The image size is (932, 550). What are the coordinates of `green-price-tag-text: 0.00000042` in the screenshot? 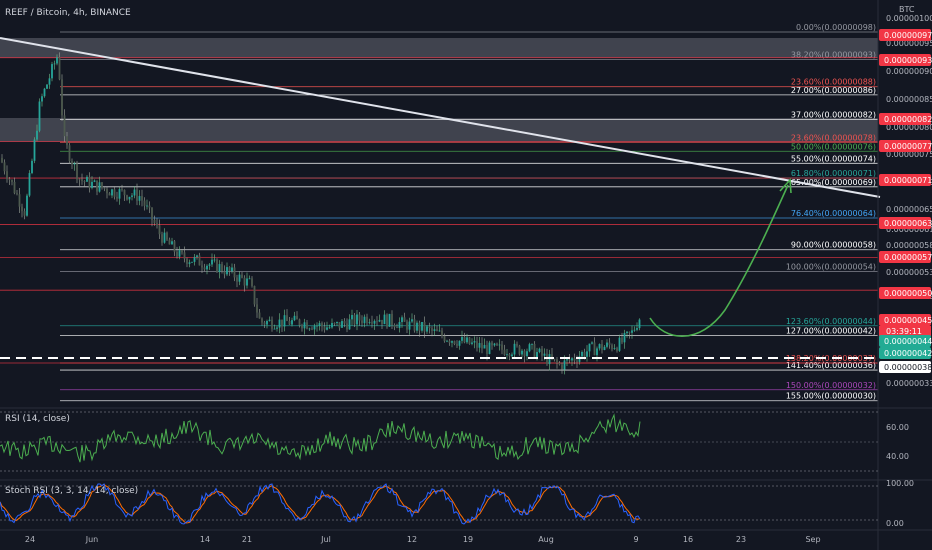 It's located at (908, 353).